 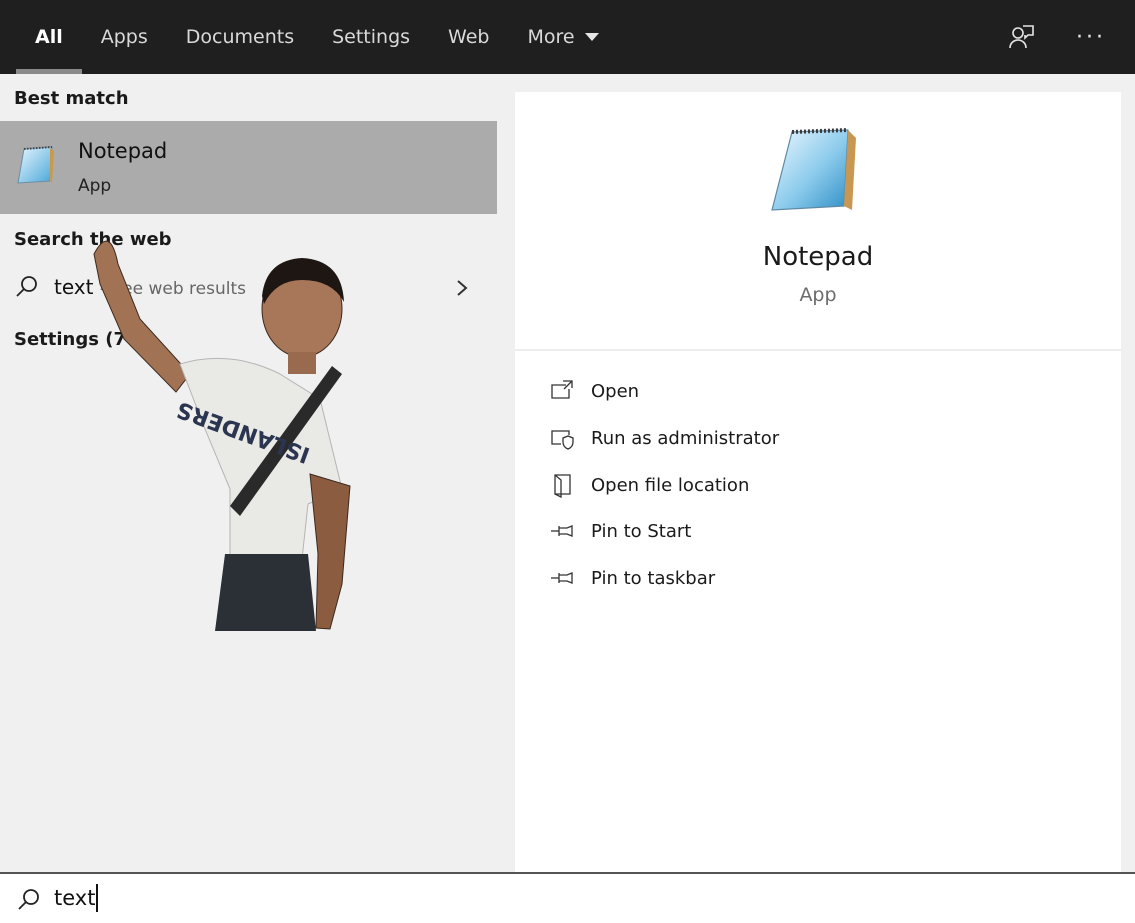 What do you see at coordinates (562, 486) in the screenshot?
I see `file-location-icon` at bounding box center [562, 486].